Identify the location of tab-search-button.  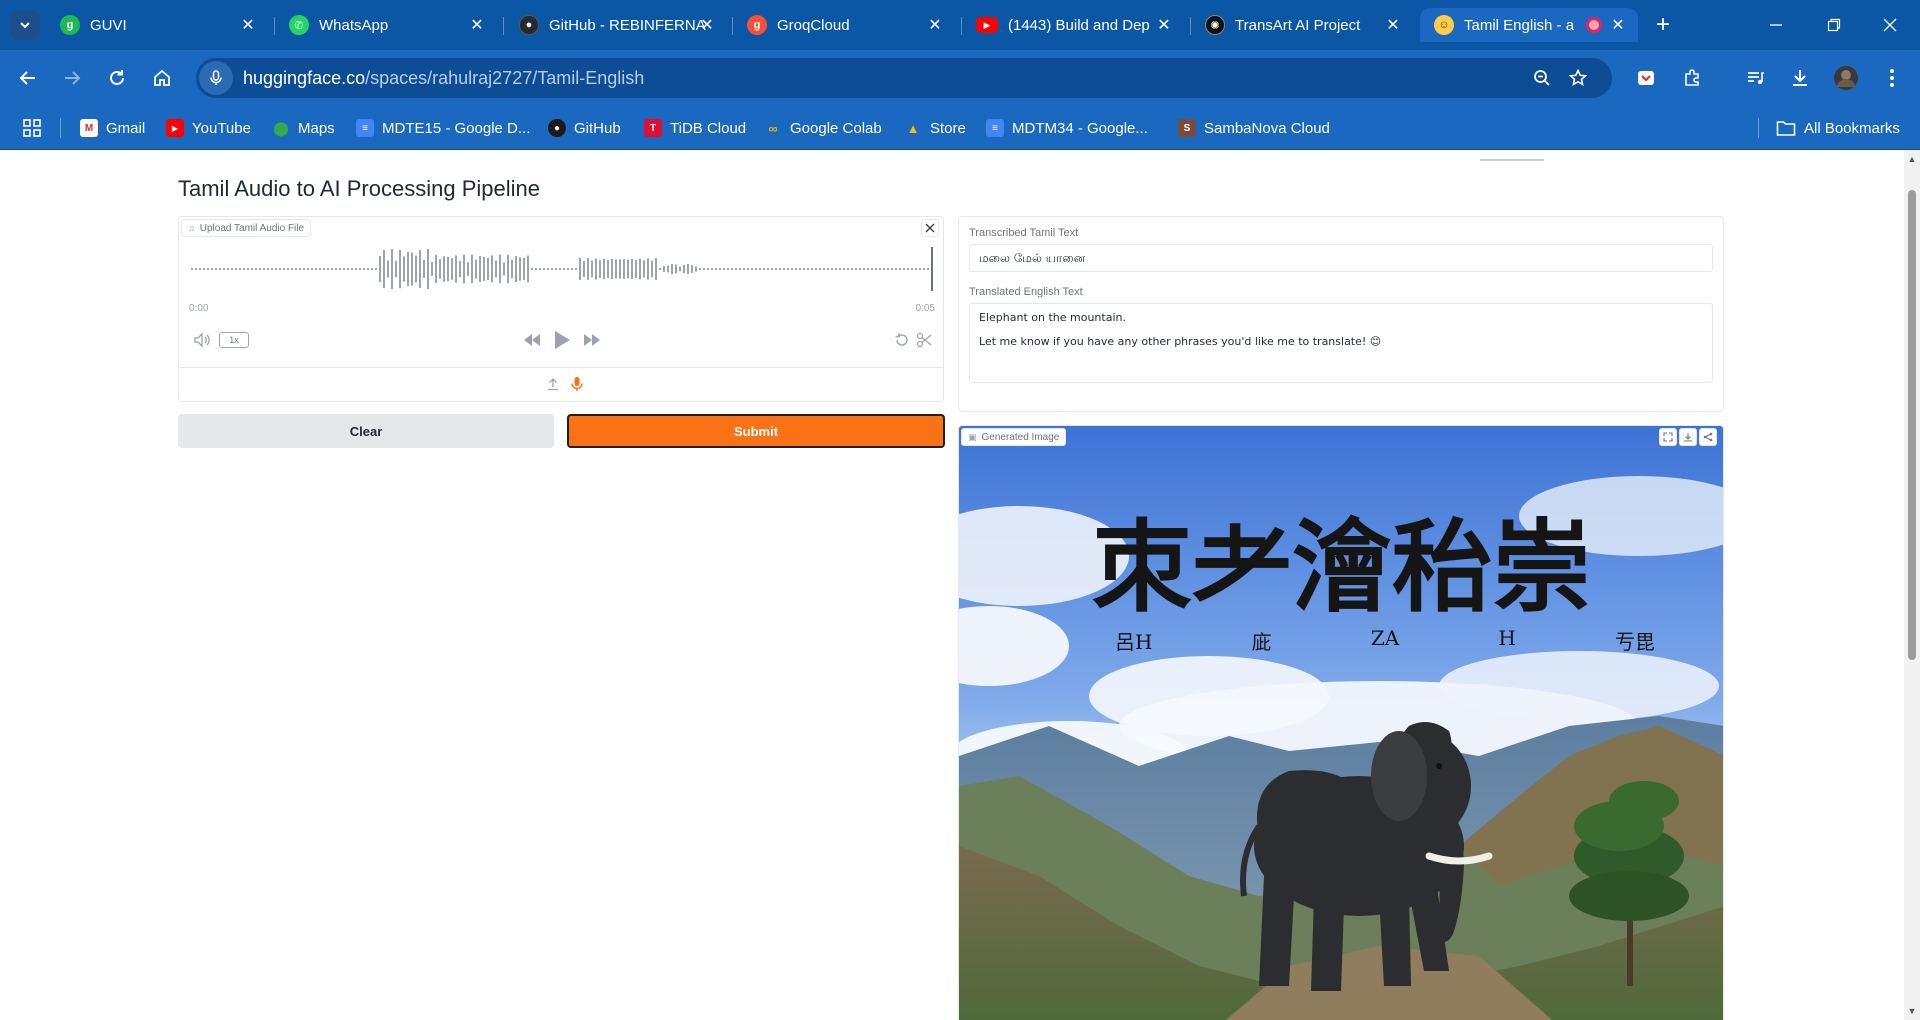
(25, 25).